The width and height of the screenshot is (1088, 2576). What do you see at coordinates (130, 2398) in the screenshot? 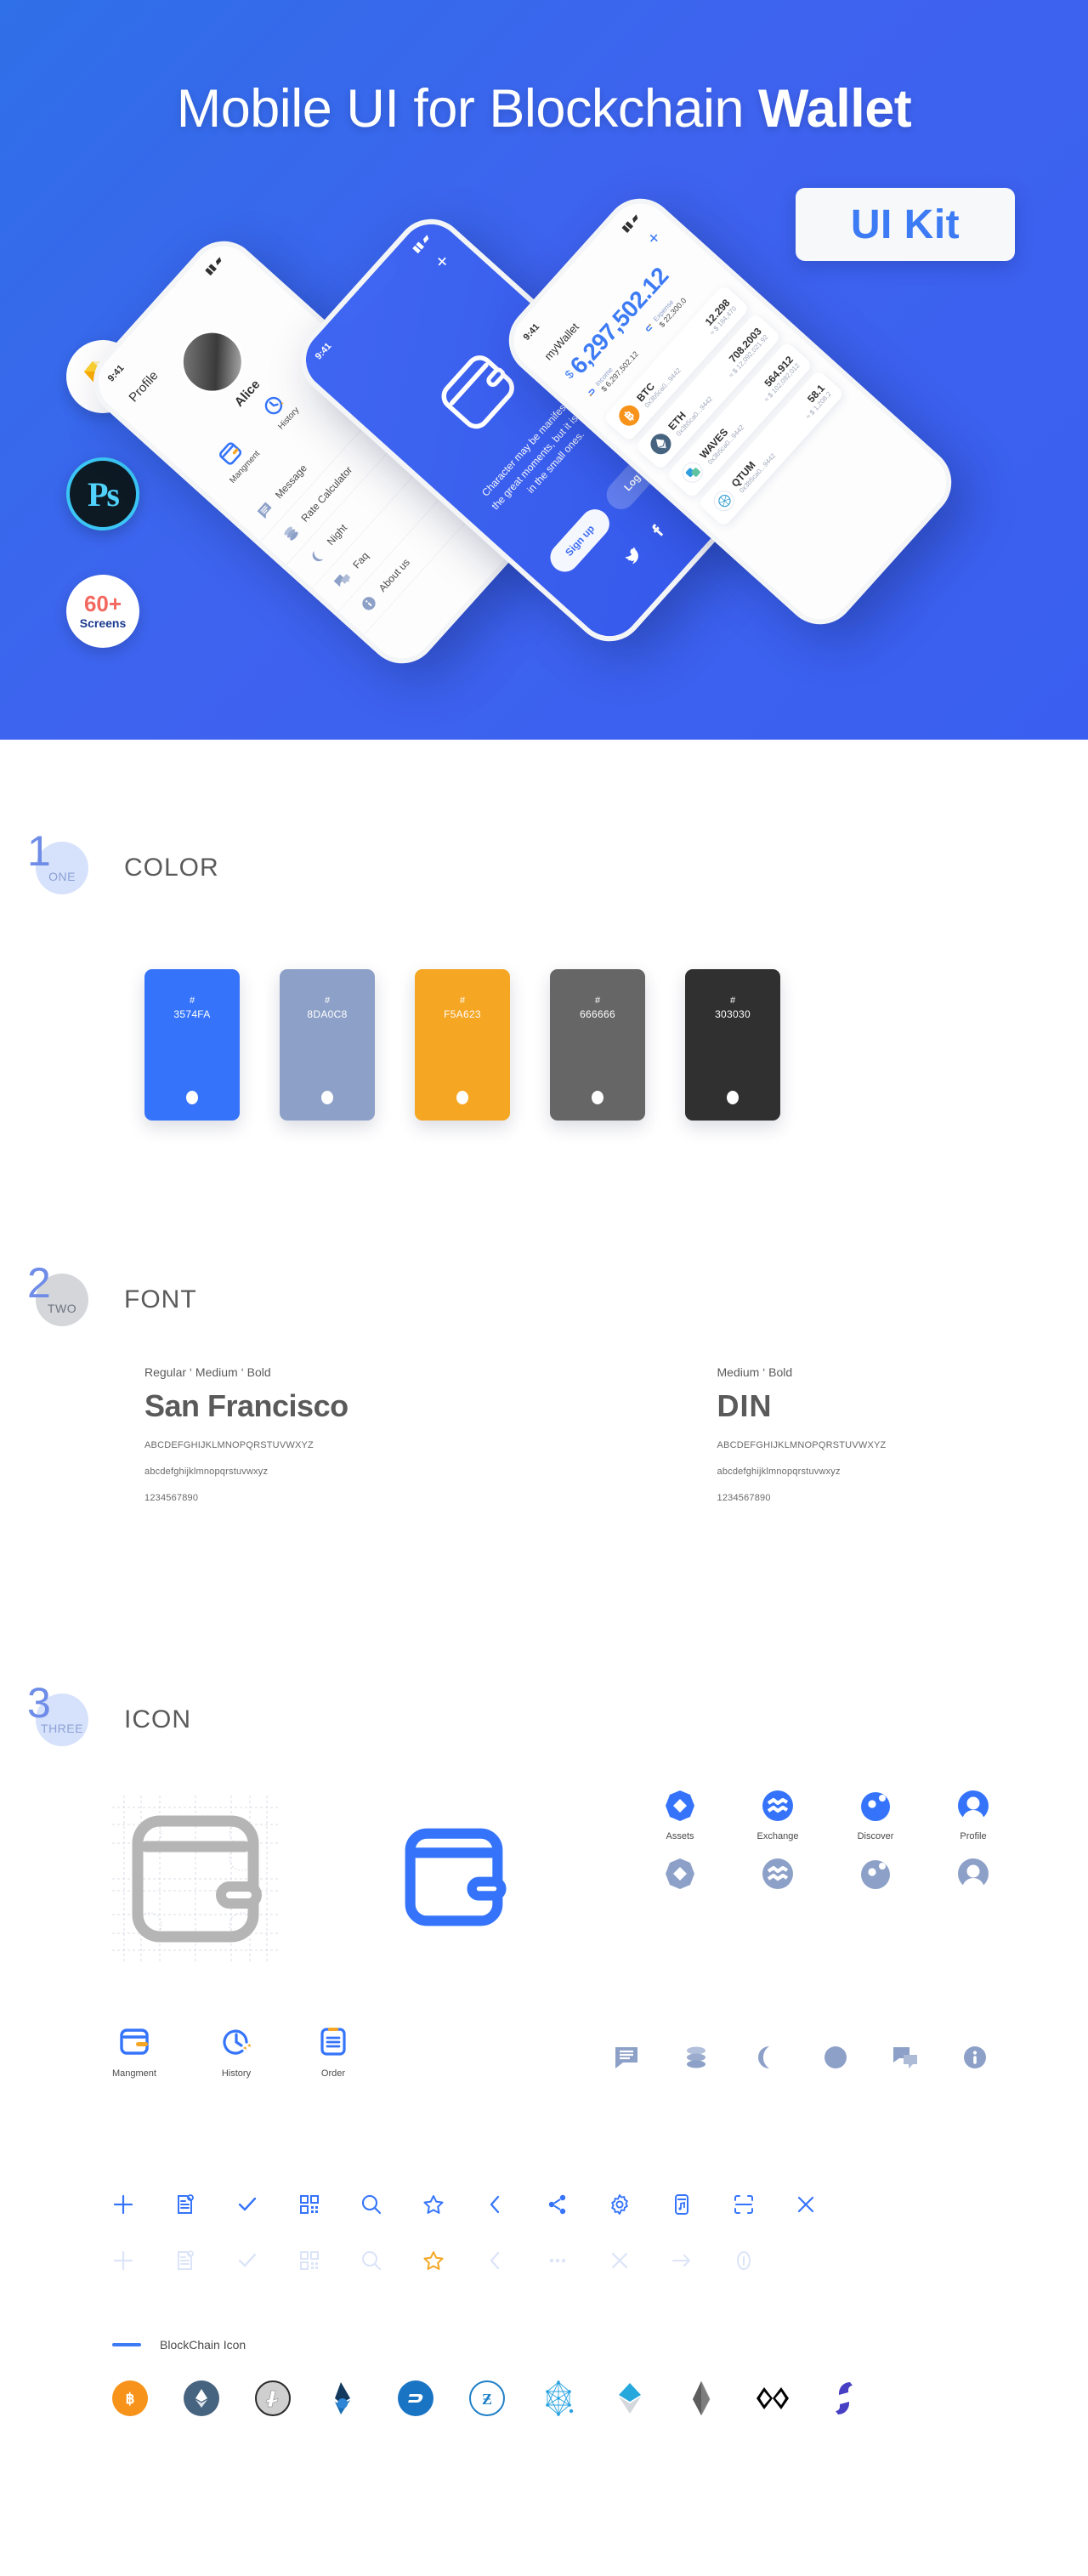
I see `bitcoin-icon: ฿` at bounding box center [130, 2398].